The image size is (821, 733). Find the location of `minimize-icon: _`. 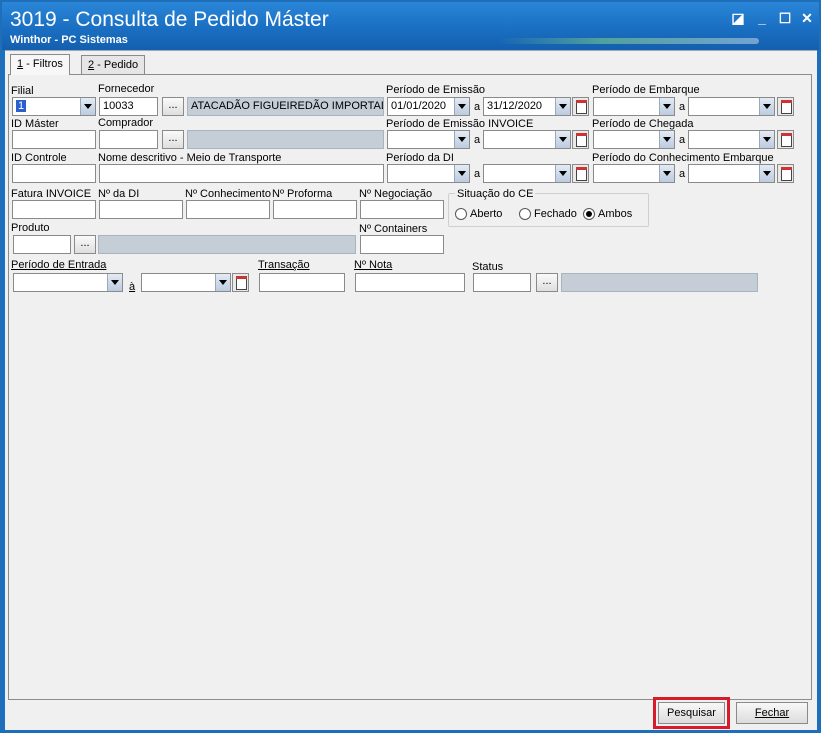

minimize-icon: _ is located at coordinates (762, 18).